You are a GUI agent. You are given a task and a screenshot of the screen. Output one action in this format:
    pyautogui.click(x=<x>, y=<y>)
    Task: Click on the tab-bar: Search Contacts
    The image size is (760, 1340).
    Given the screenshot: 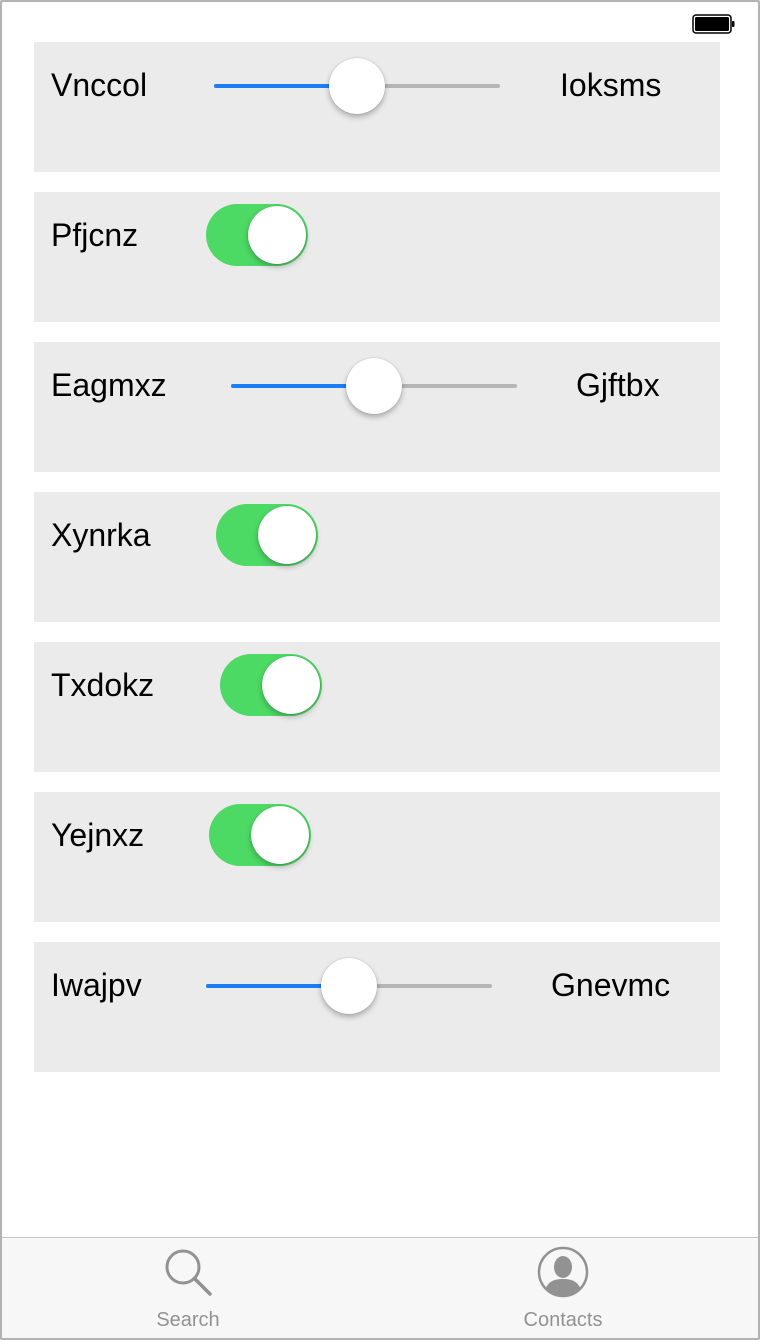 What is the action you would take?
    pyautogui.click(x=380, y=1287)
    